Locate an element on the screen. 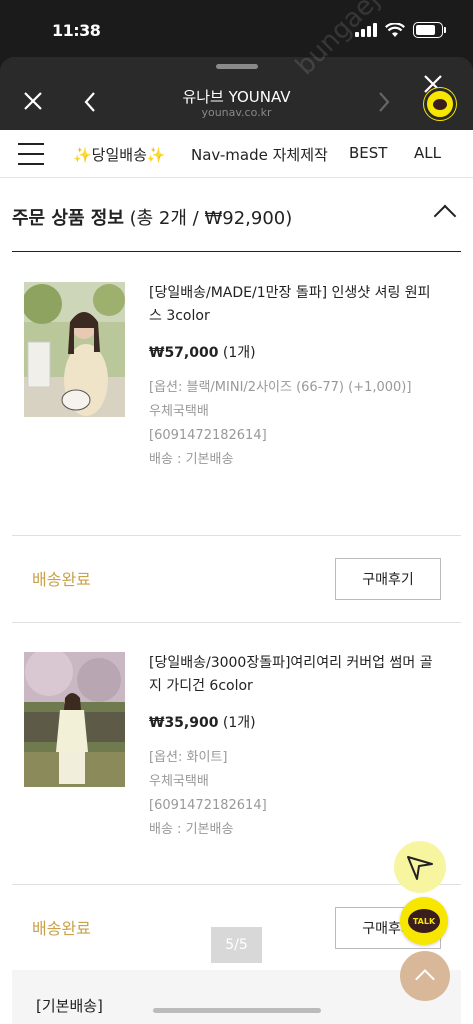 The width and height of the screenshot is (473, 1024). status-time: 11:38 is located at coordinates (76, 30).